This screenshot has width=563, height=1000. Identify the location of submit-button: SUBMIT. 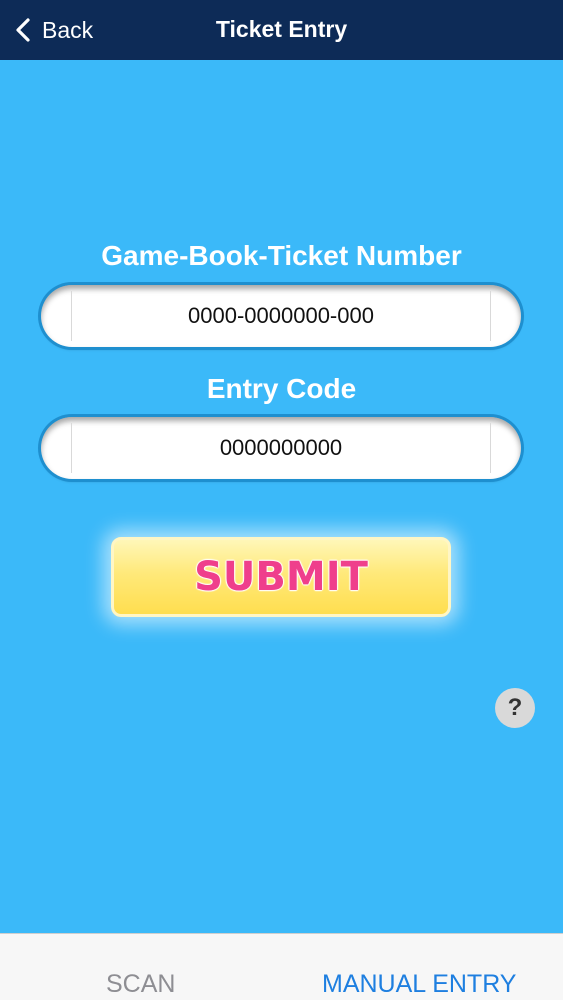
(281, 577).